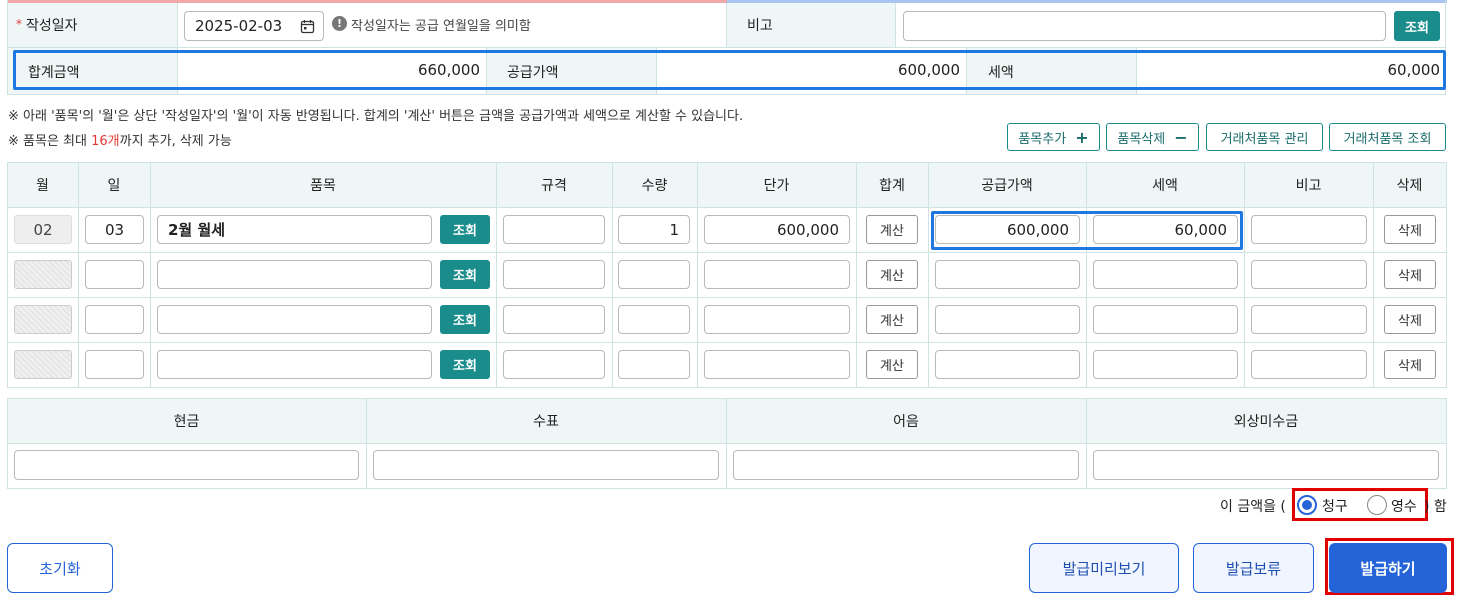  Describe the element at coordinates (54, 73) in the screenshot. I see `total-label: 합계금액` at that location.